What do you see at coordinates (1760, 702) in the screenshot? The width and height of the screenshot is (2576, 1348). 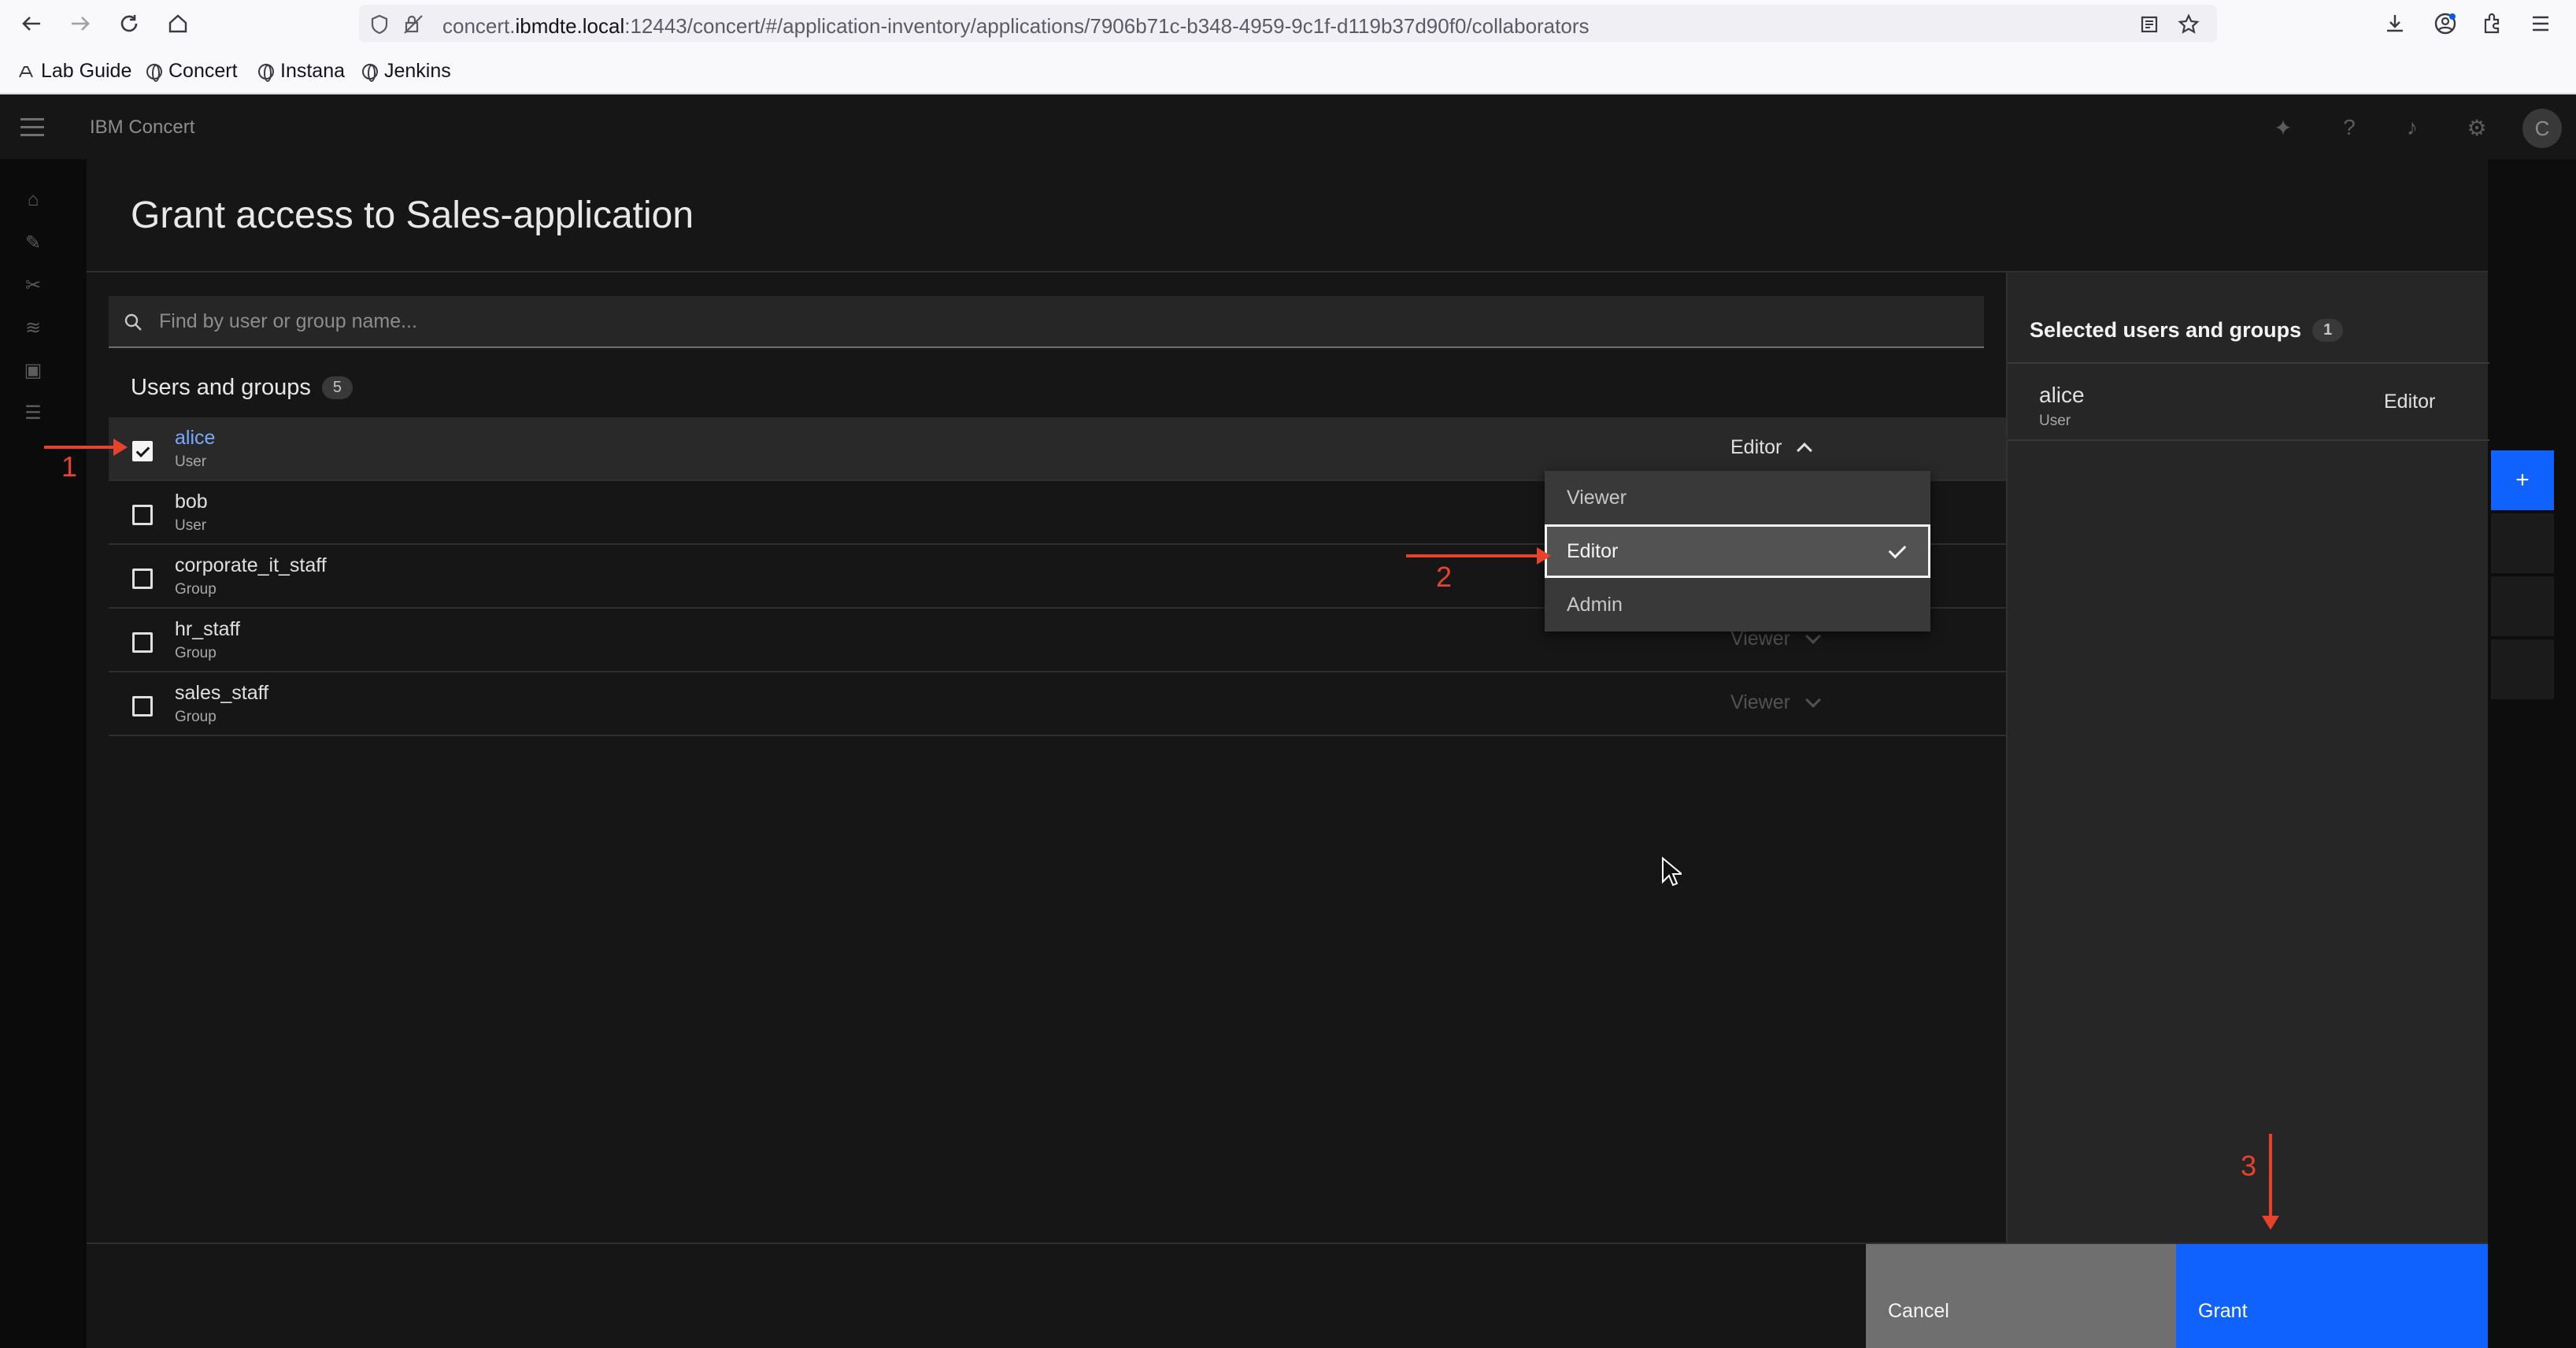 I see `role-dropdown-value: Viewer` at bounding box center [1760, 702].